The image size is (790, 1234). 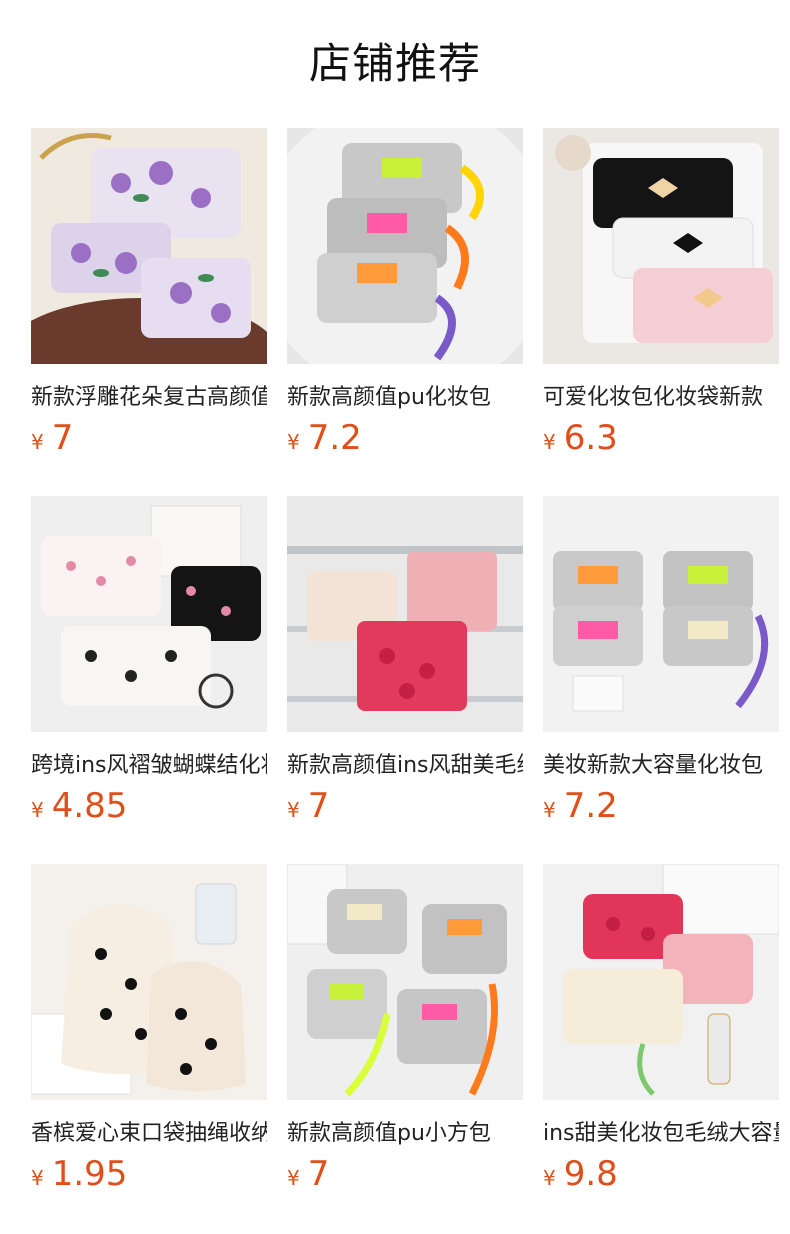 I want to click on product-name: 可爱化妆包化妆袋新款, so click(x=661, y=398).